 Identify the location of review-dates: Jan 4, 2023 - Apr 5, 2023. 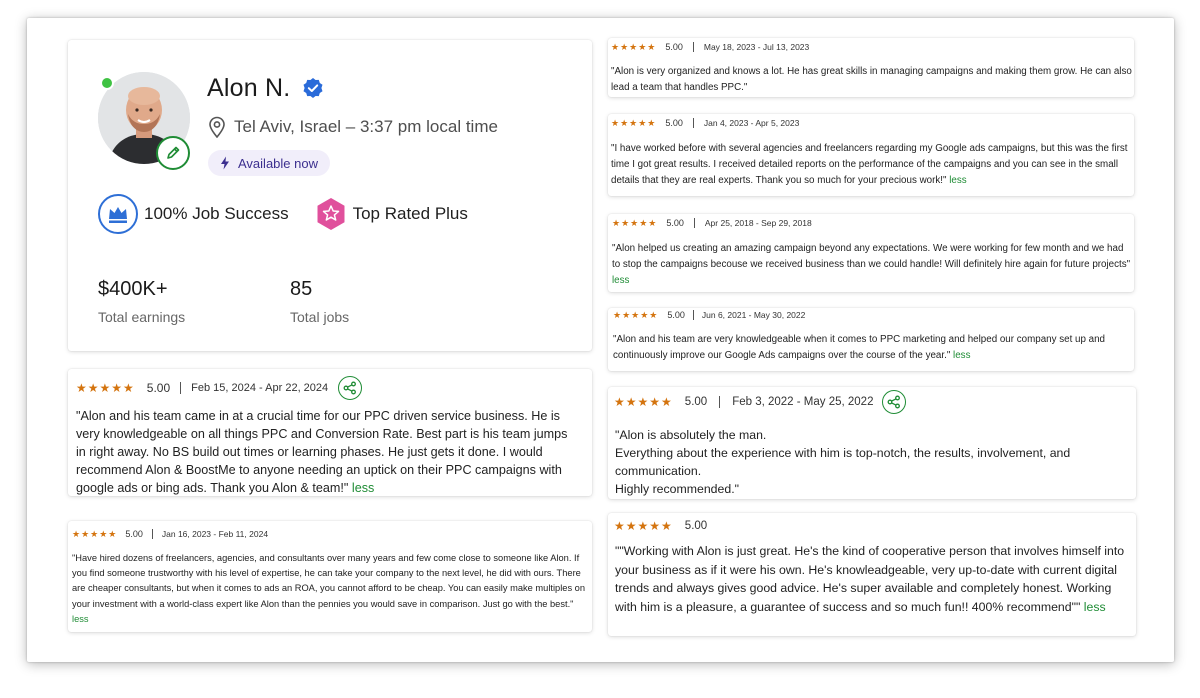
(751, 123).